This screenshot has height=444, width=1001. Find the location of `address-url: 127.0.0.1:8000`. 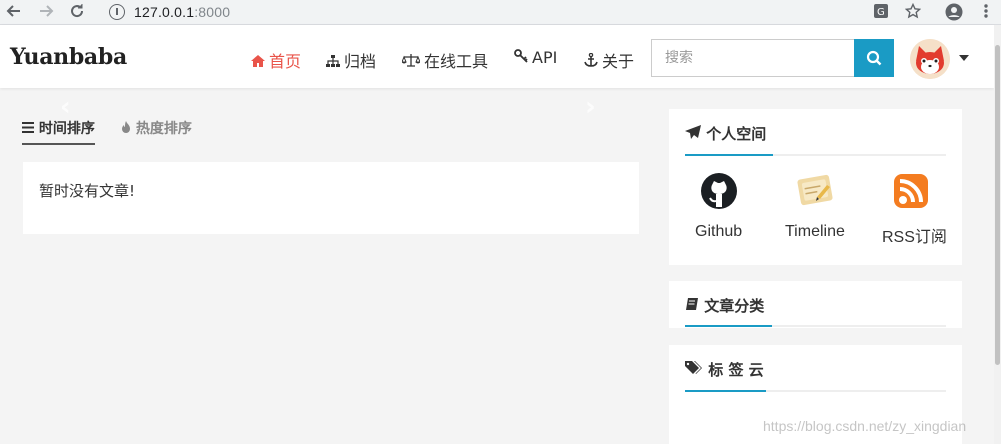

address-url: 127.0.0.1:8000 is located at coordinates (182, 12).